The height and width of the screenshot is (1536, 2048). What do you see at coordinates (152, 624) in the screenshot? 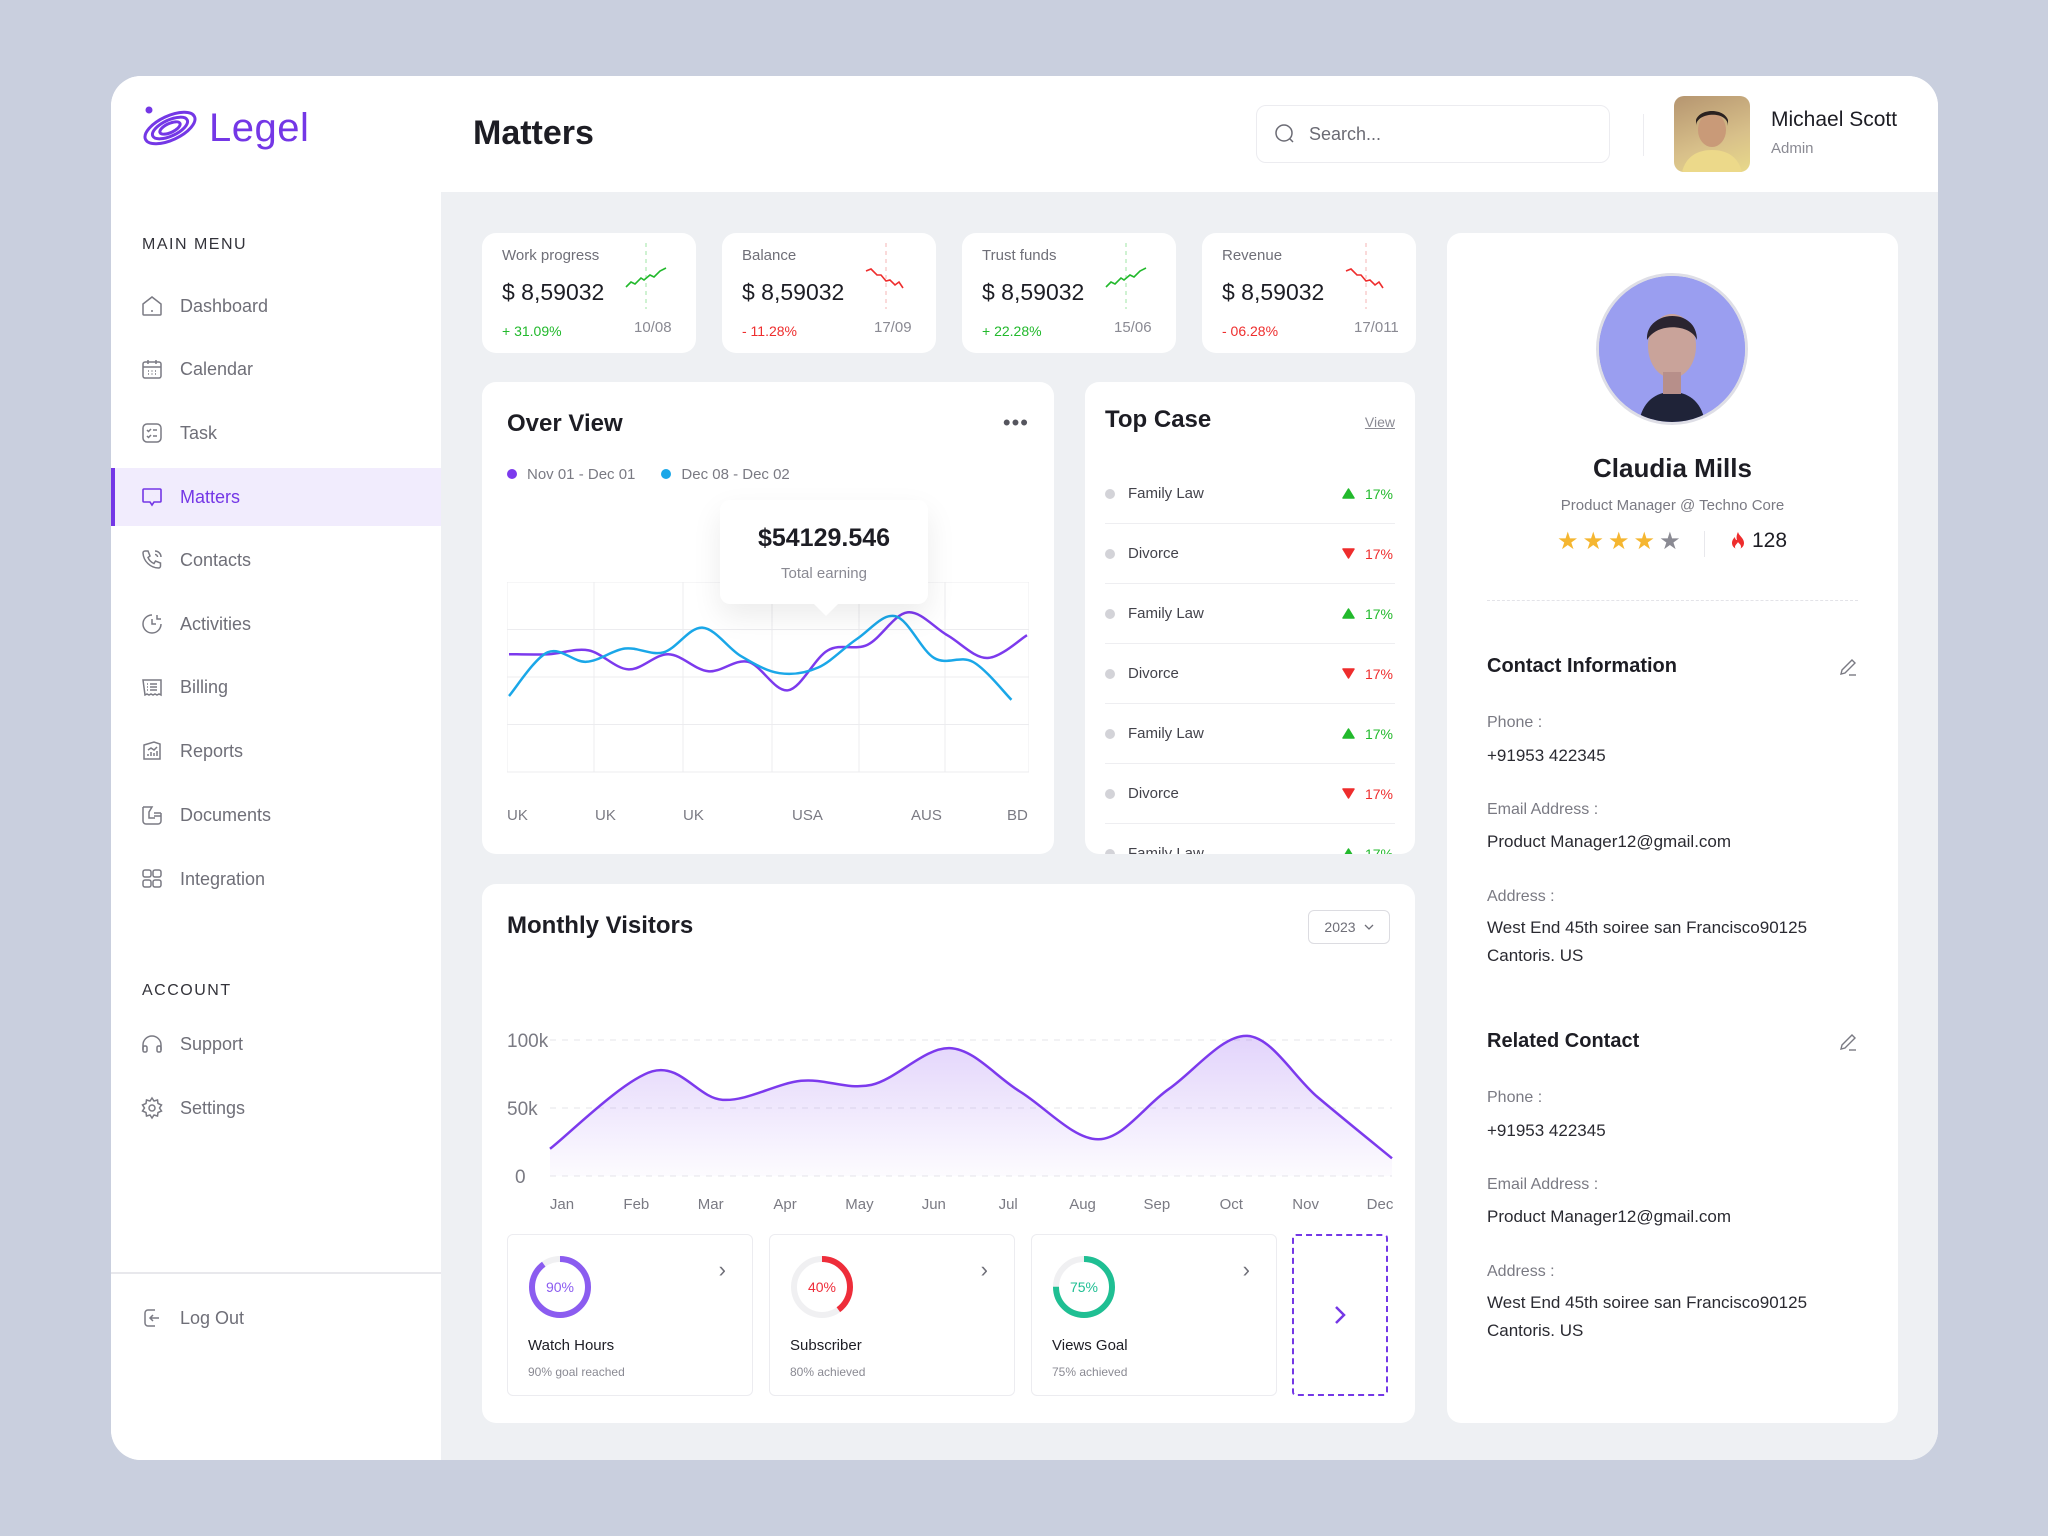
I see `clock-icon` at bounding box center [152, 624].